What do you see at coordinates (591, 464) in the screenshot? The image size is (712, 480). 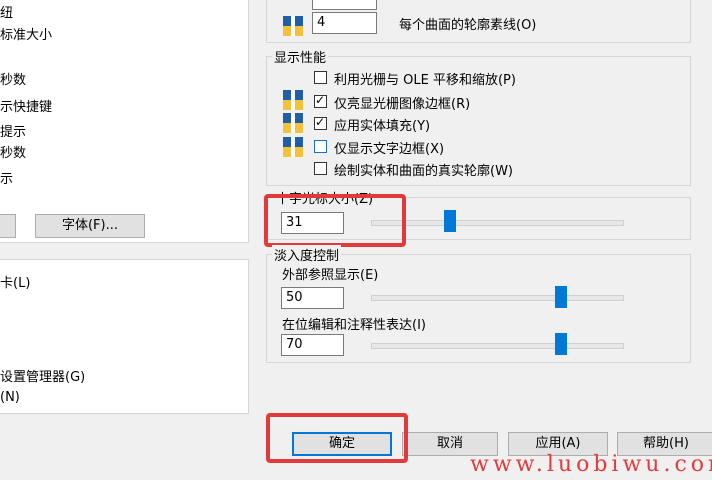 I see `watermark: www.luobiwu.com` at bounding box center [591, 464].